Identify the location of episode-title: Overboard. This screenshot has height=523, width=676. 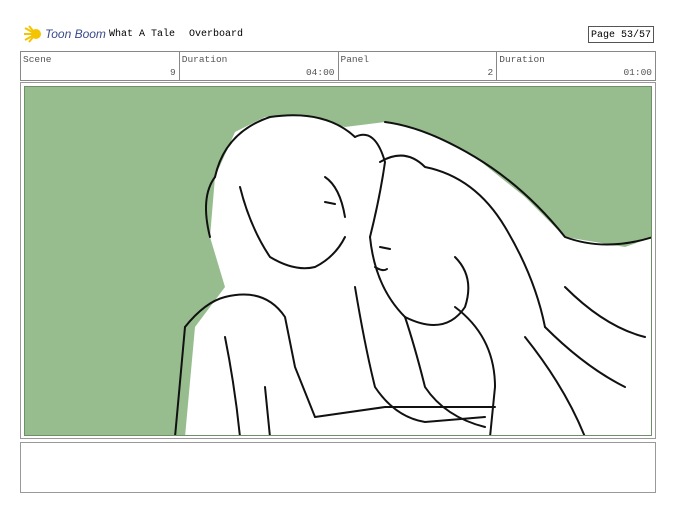
(216, 34).